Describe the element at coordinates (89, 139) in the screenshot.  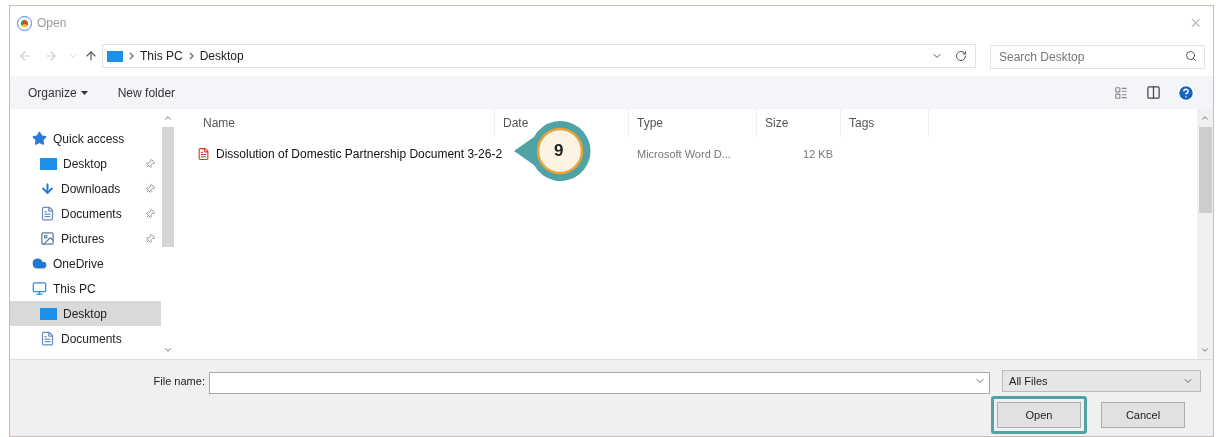
I see `sidebar-label: Quick access` at that location.